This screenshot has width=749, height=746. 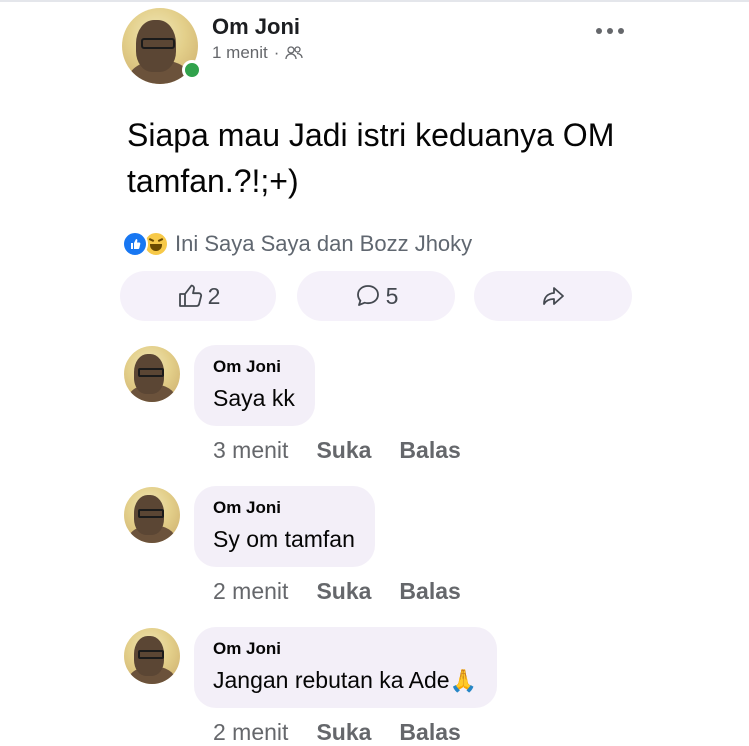 I want to click on comment-button: 5, so click(x=376, y=296).